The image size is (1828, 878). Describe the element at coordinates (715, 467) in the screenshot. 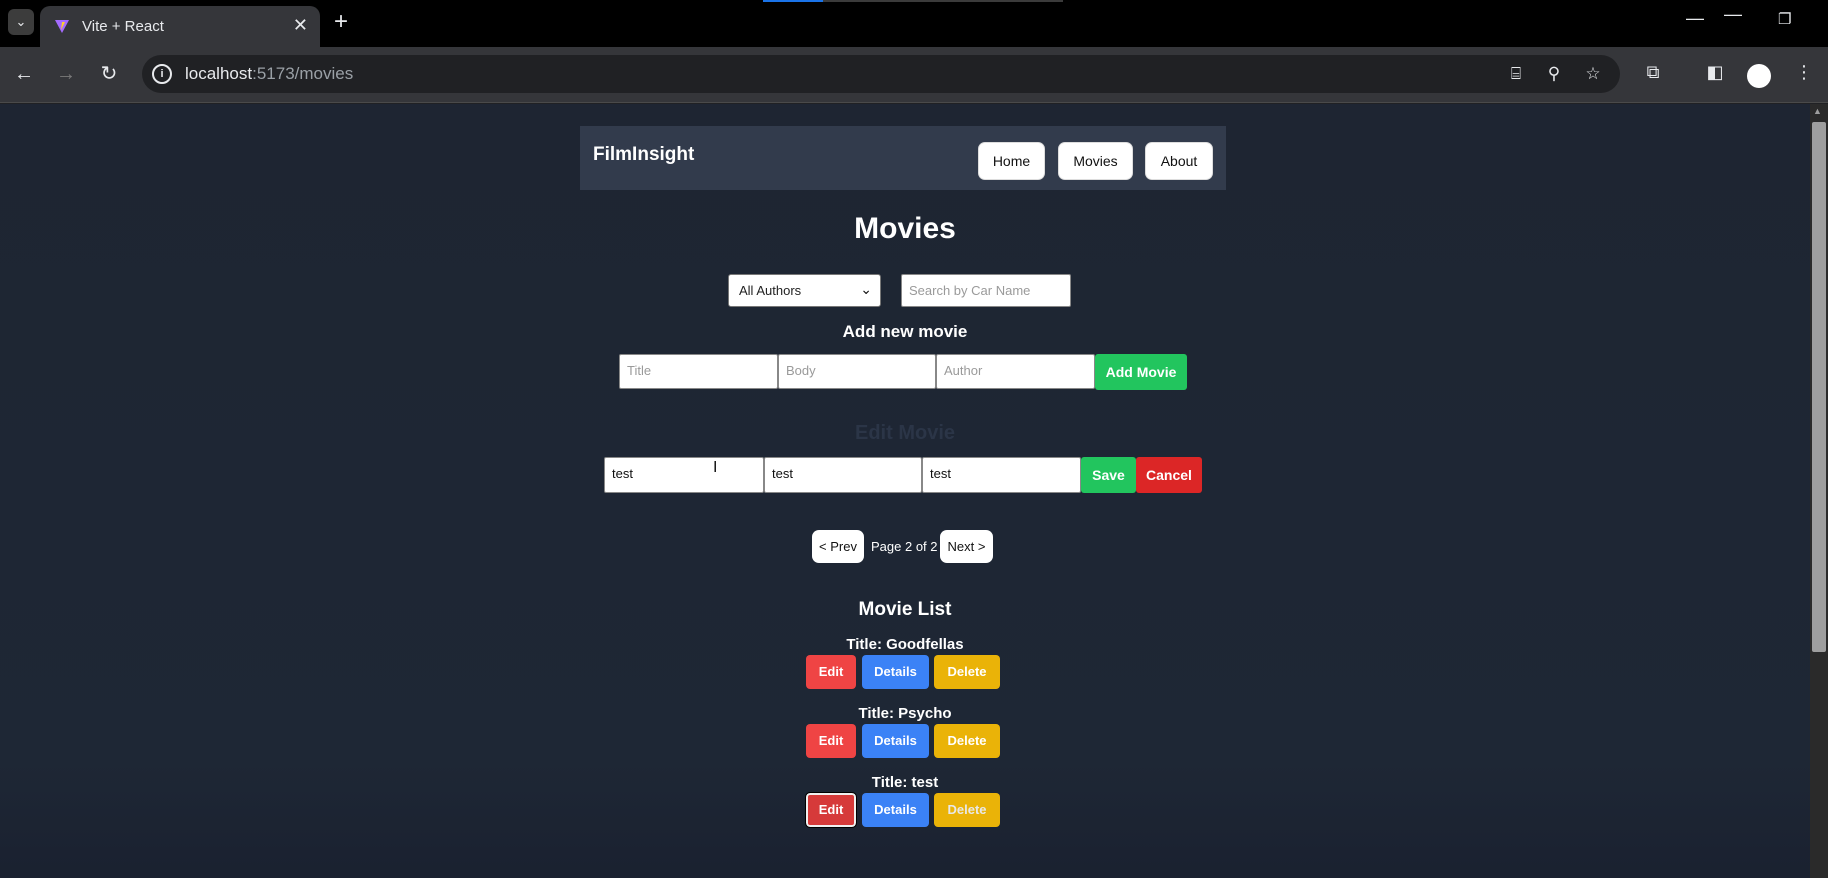

I see `text-cursor-icon: I` at that location.